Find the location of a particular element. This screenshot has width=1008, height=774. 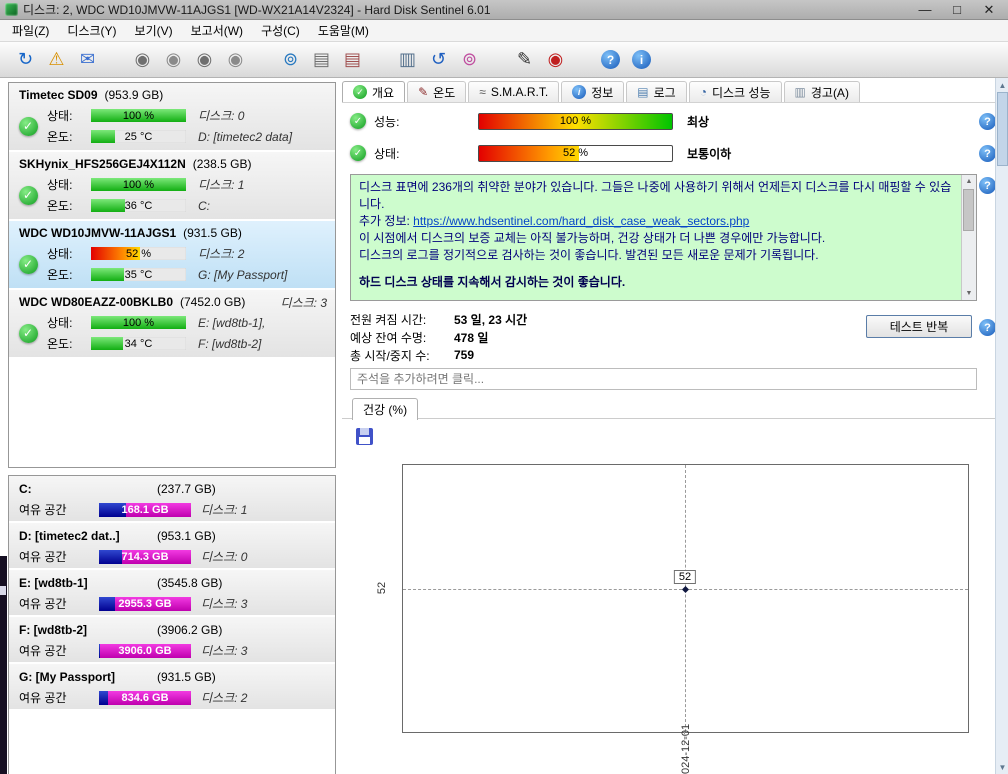

drive-letter: C: is located at coordinates (204, 205).